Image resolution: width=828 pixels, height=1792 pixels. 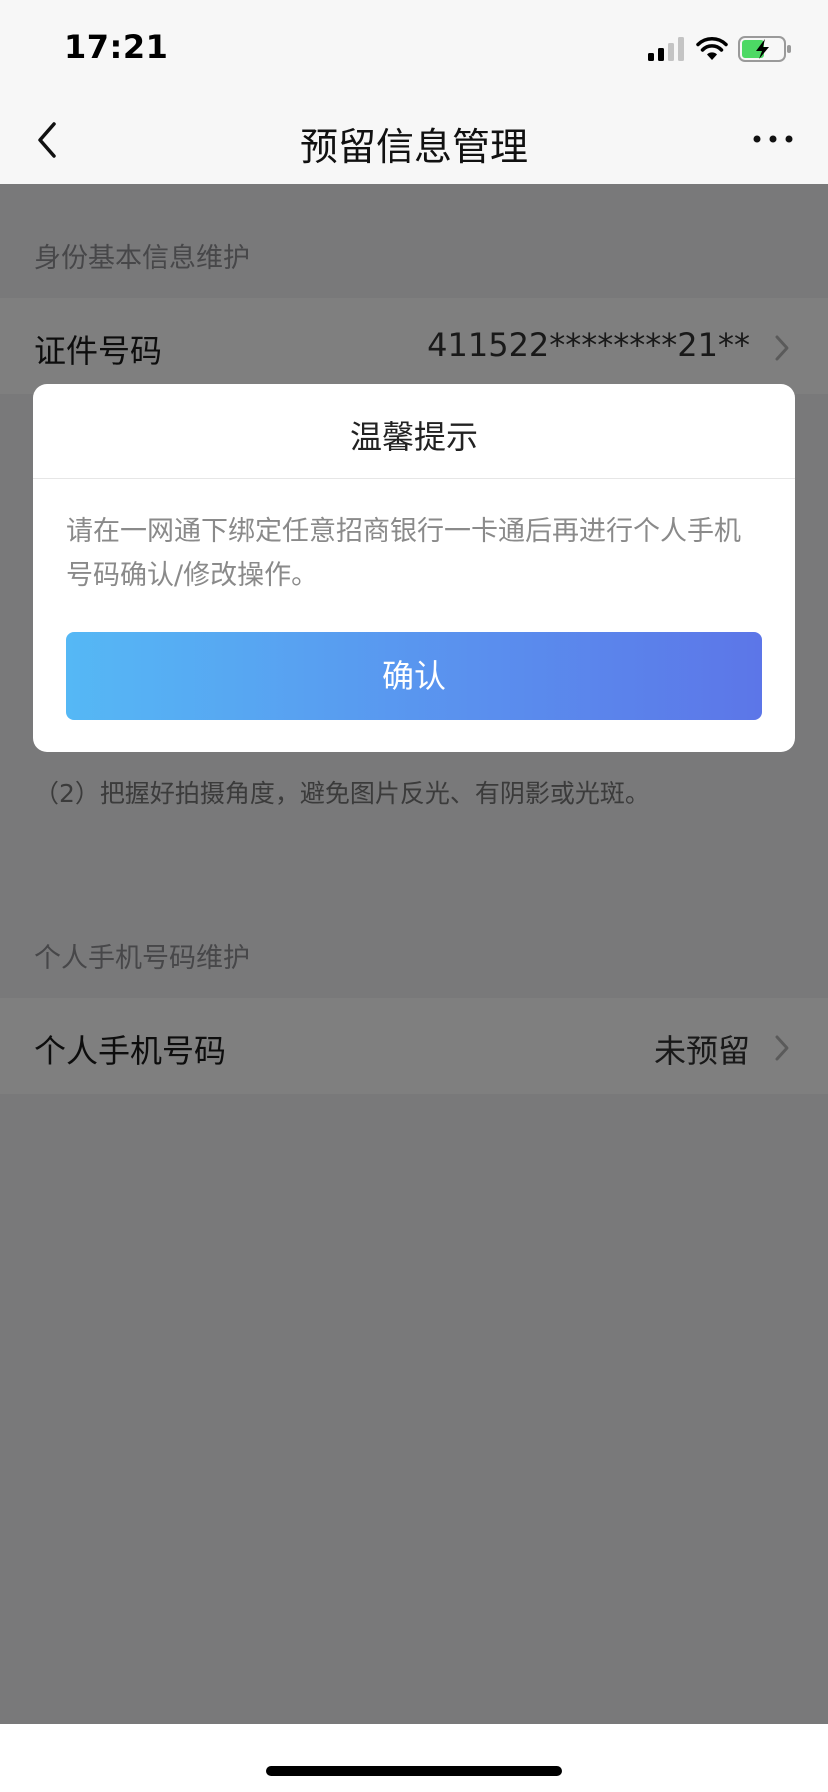 What do you see at coordinates (414, 1771) in the screenshot?
I see `home-indicator` at bounding box center [414, 1771].